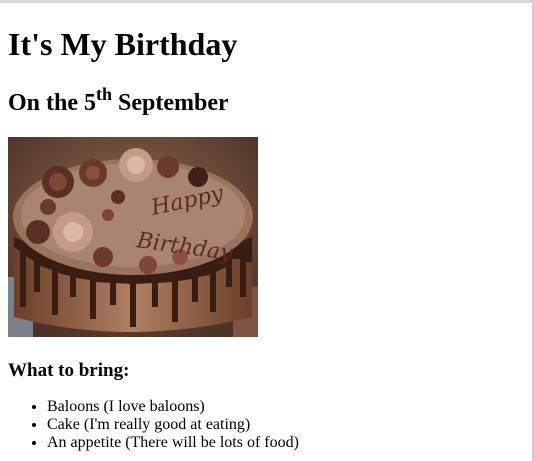 This screenshot has height=461, width=534. What do you see at coordinates (173, 425) in the screenshot?
I see `list-item: Cake (I'm really good at eating)` at bounding box center [173, 425].